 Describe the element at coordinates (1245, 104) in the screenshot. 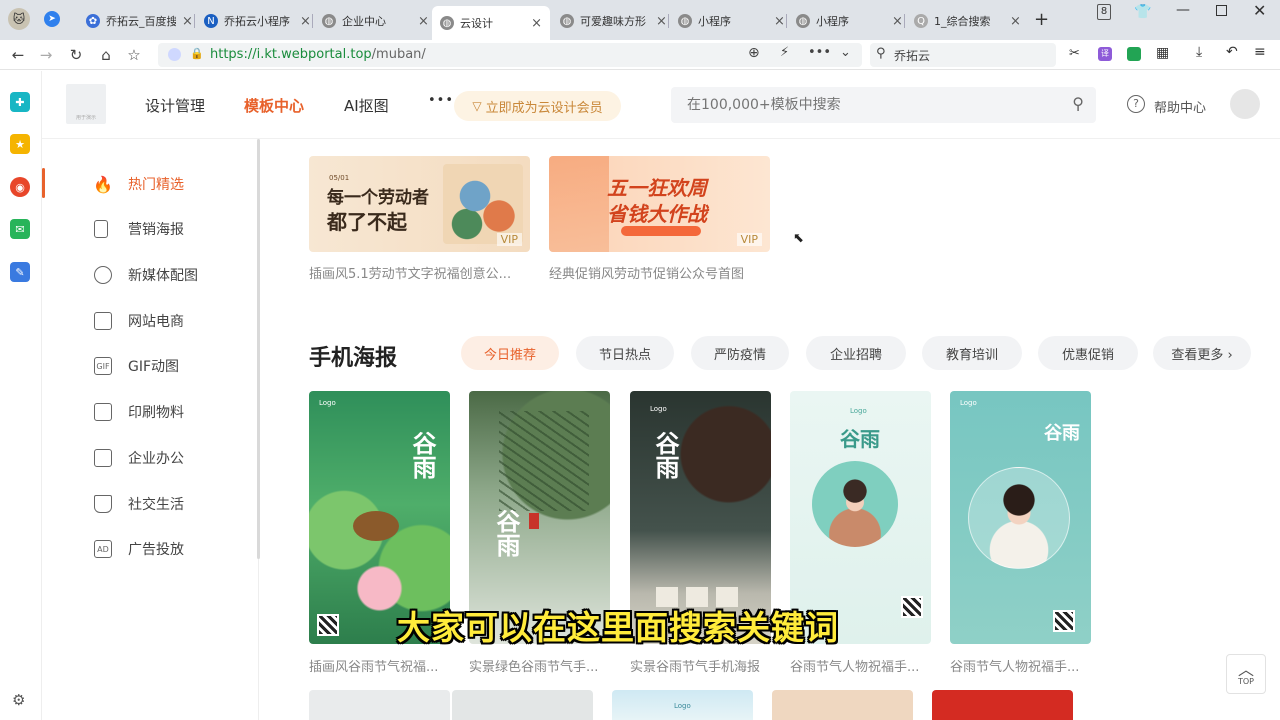

I see `avatar` at that location.